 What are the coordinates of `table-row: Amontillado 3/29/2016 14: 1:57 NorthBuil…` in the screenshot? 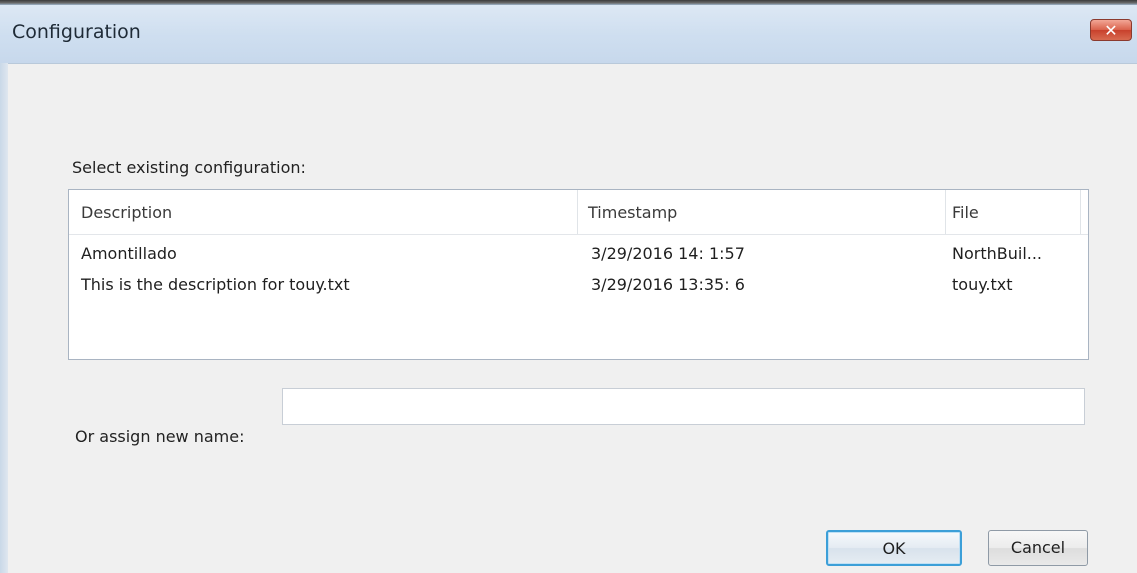 It's located at (578, 254).